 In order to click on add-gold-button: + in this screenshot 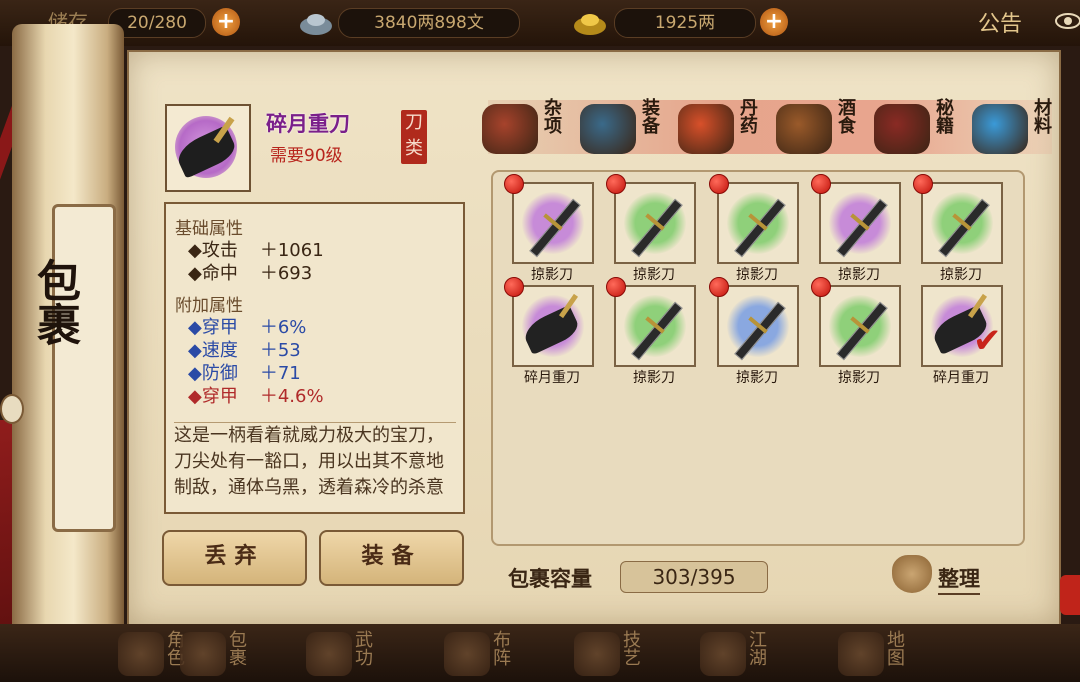, I will do `click(774, 22)`.